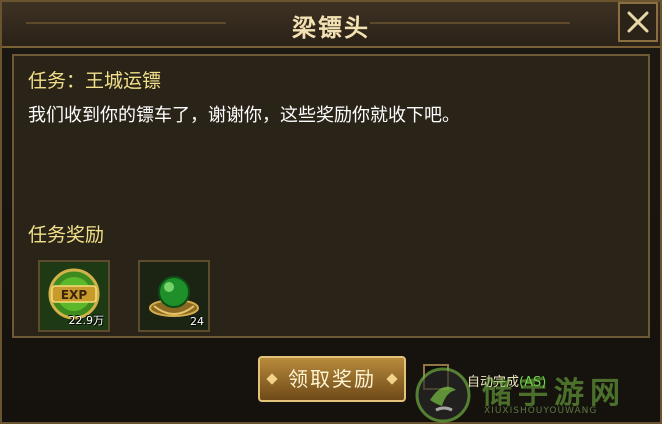 The height and width of the screenshot is (424, 662). I want to click on reward-section-title: 任务奖励, so click(66, 235).